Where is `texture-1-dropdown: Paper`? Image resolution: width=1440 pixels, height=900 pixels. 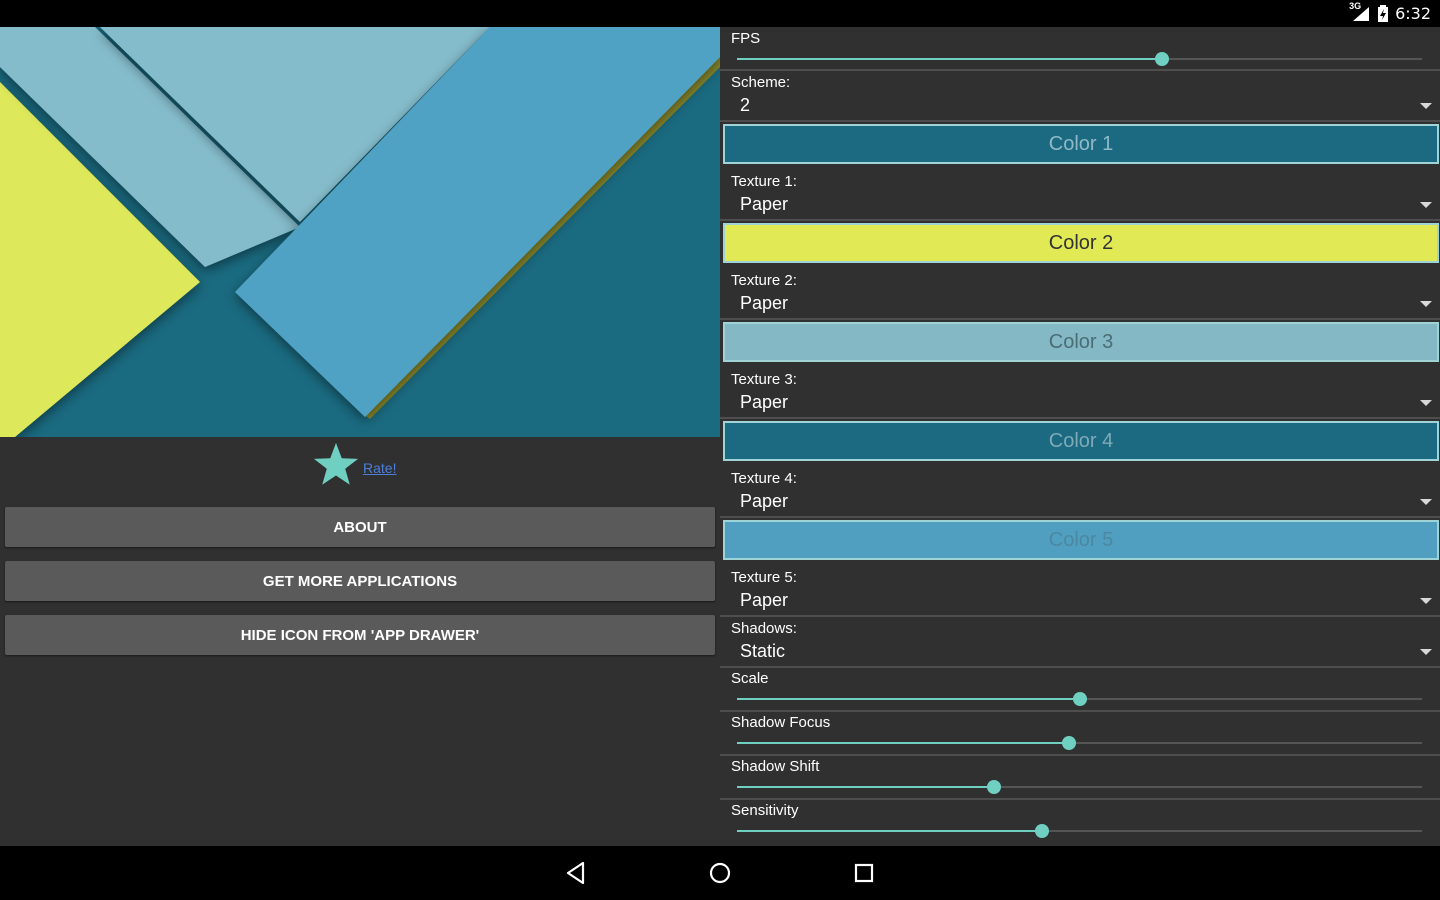
texture-1-dropdown: Paper is located at coordinates (1080, 206).